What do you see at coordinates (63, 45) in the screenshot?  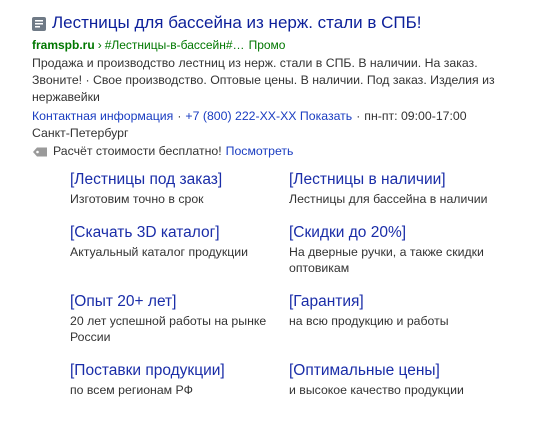 I see `ad-domain-link: framspb.ru` at bounding box center [63, 45].